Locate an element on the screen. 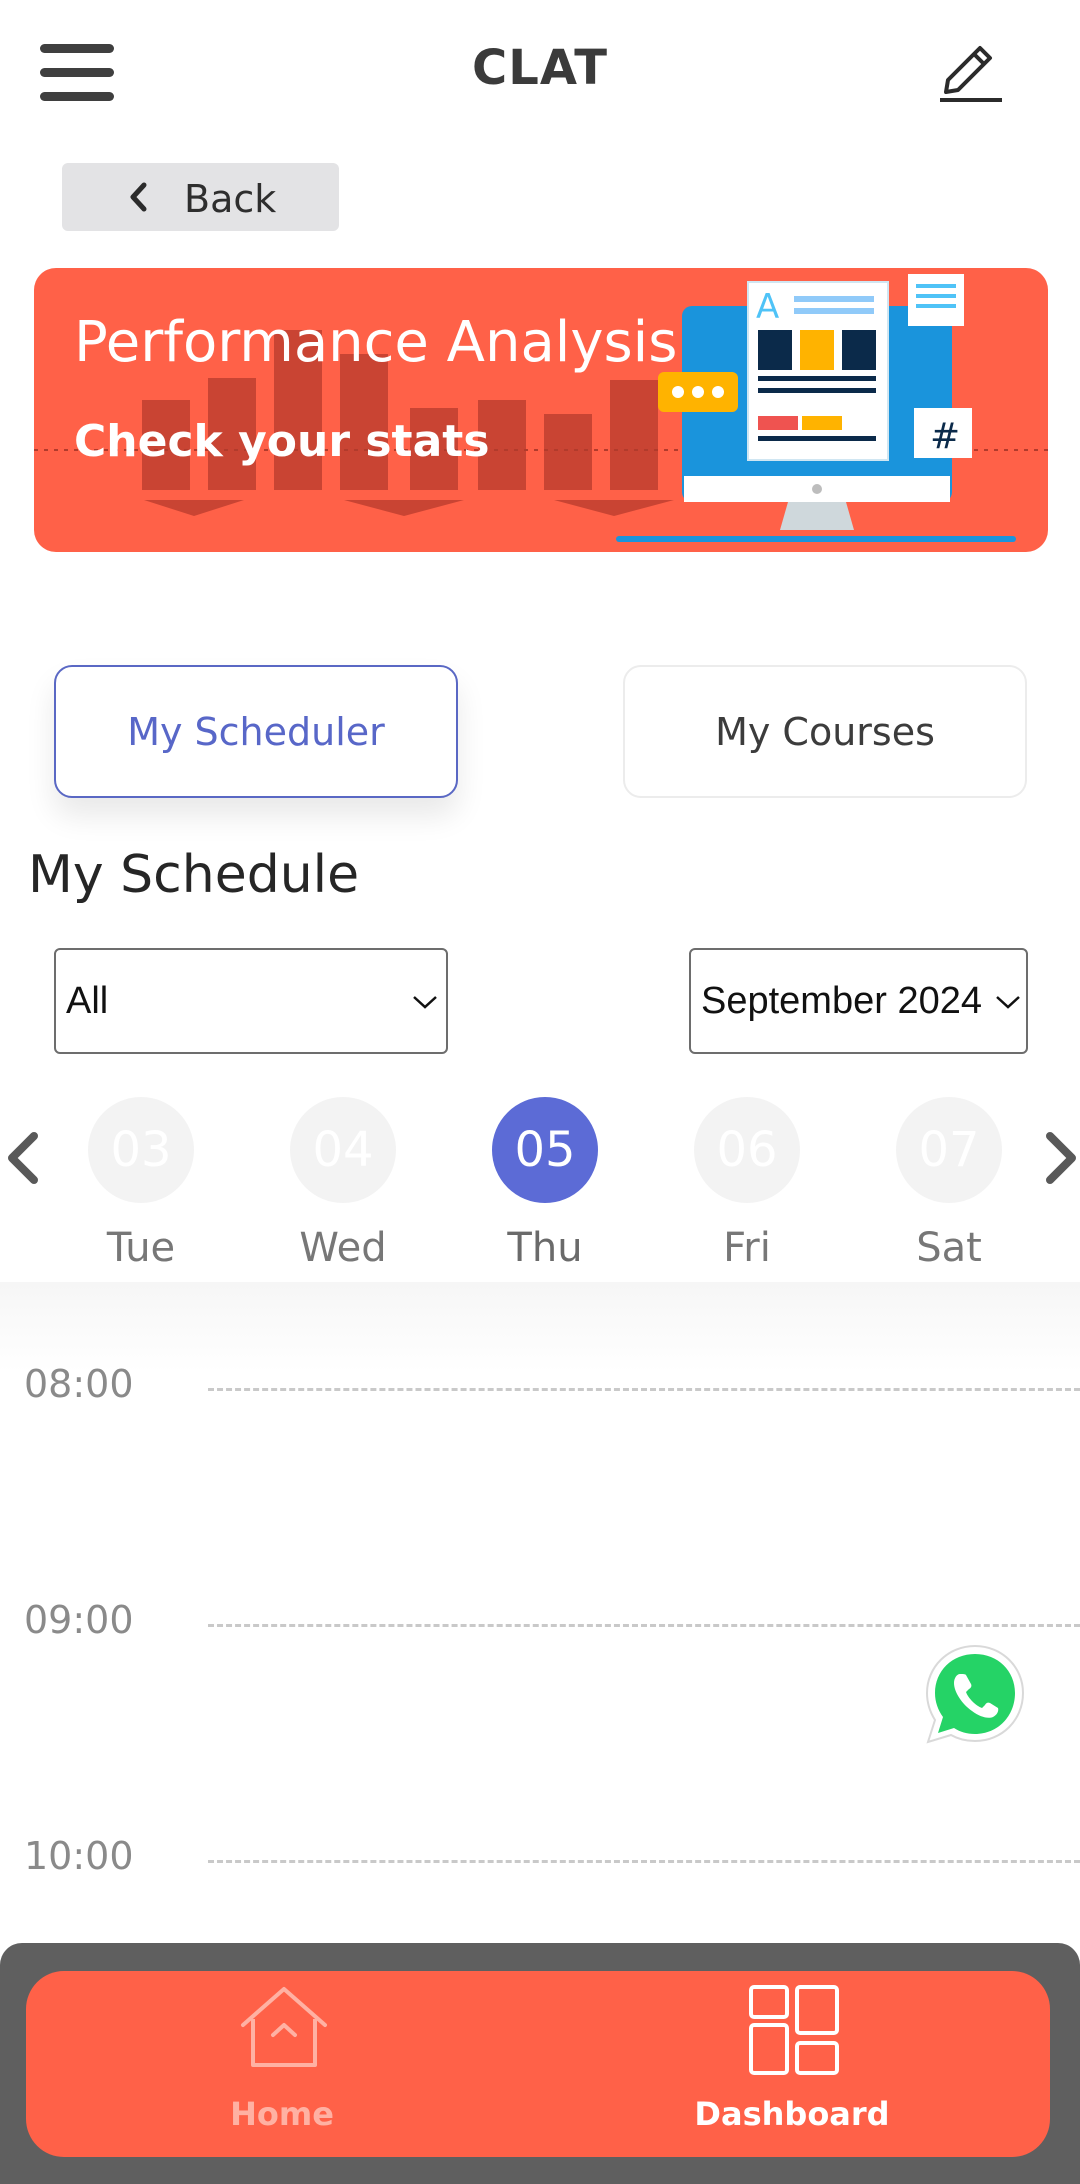  time-label: 10:00 is located at coordinates (79, 1856).